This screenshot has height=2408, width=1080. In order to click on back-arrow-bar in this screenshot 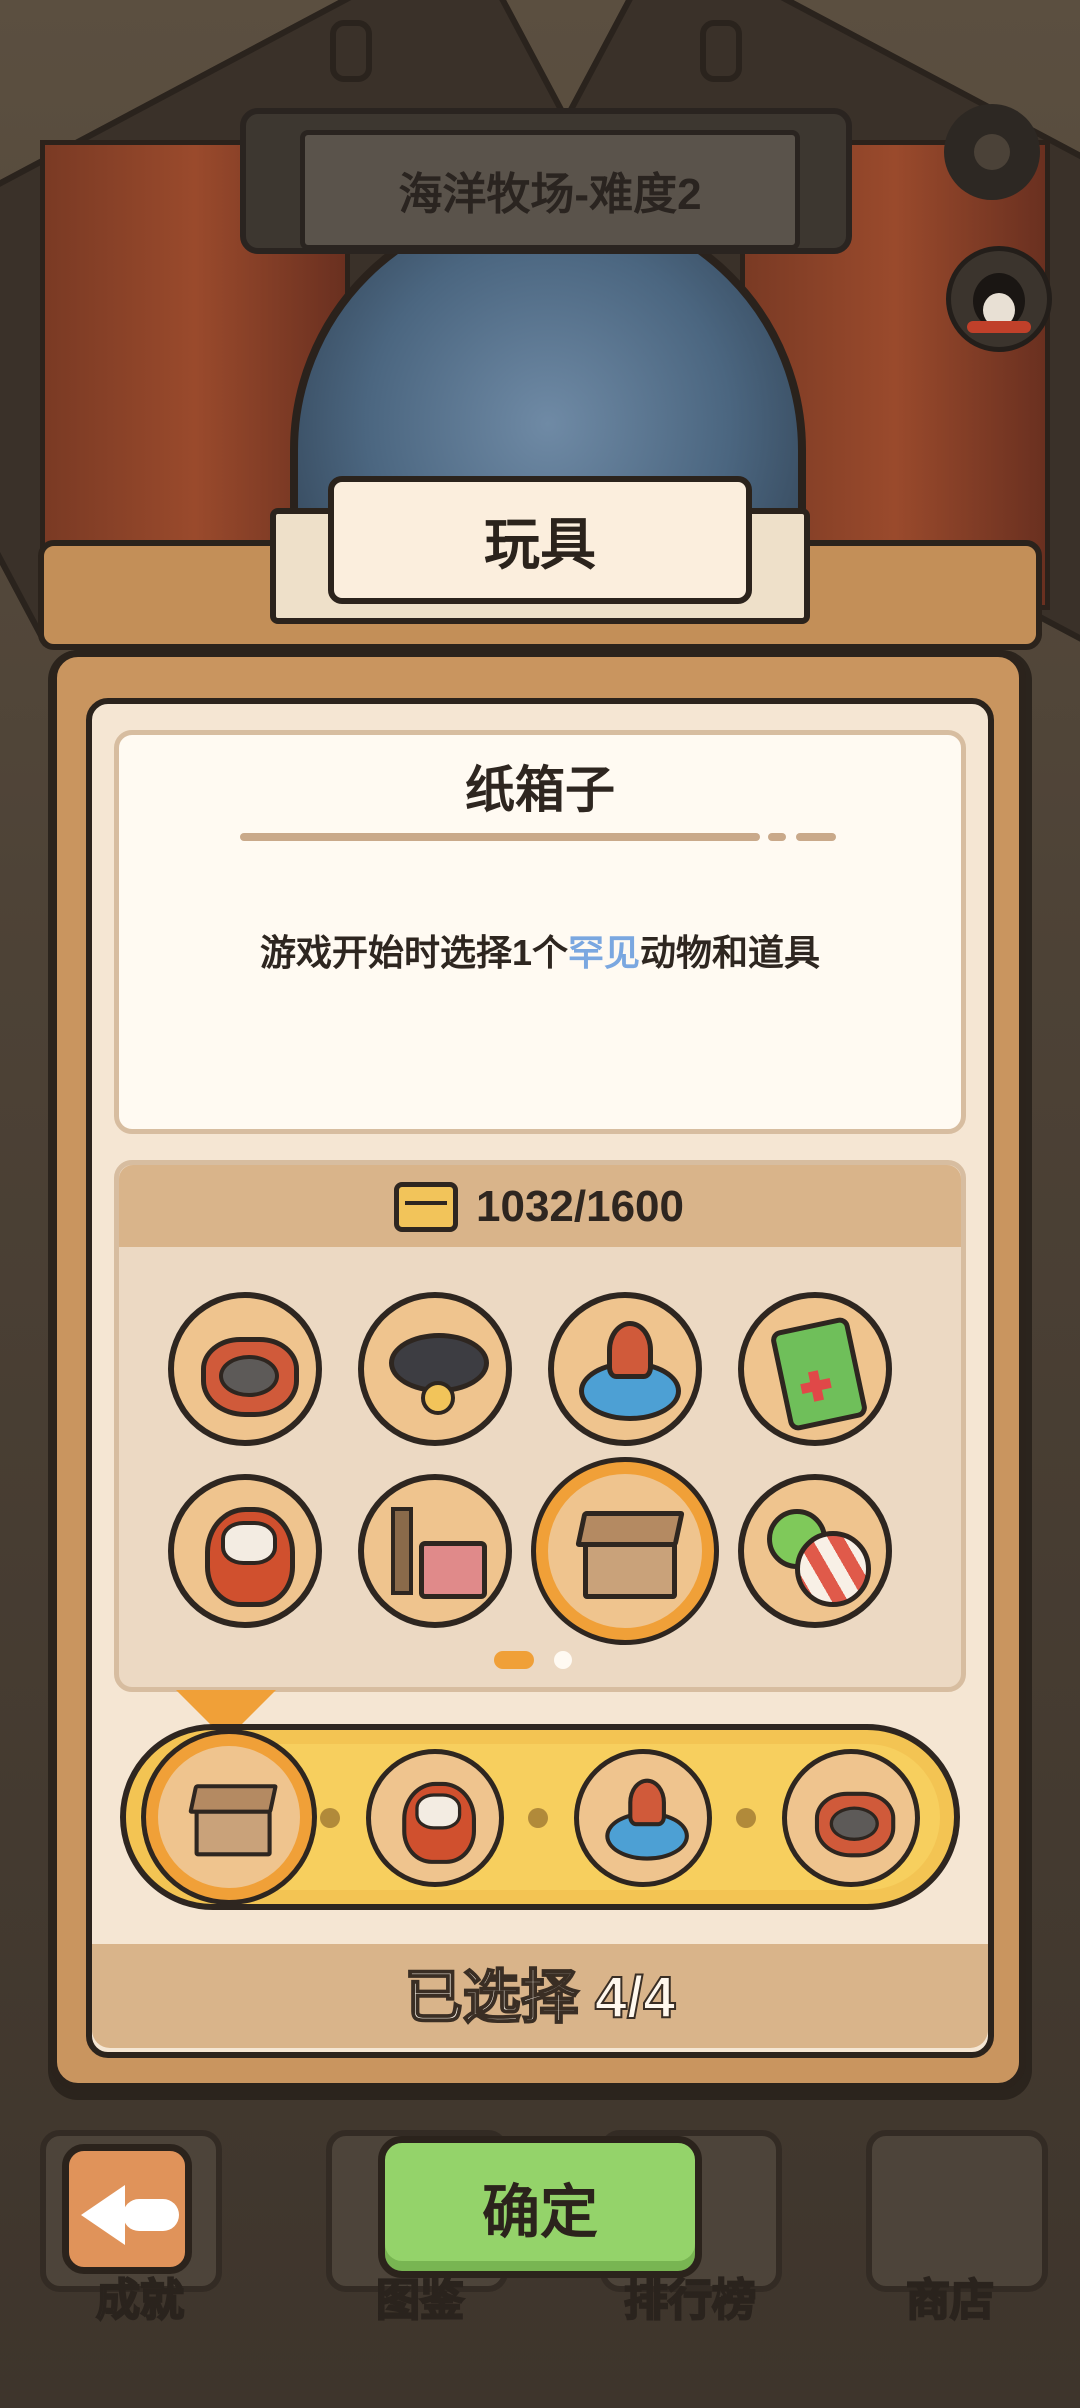, I will do `click(151, 2215)`.